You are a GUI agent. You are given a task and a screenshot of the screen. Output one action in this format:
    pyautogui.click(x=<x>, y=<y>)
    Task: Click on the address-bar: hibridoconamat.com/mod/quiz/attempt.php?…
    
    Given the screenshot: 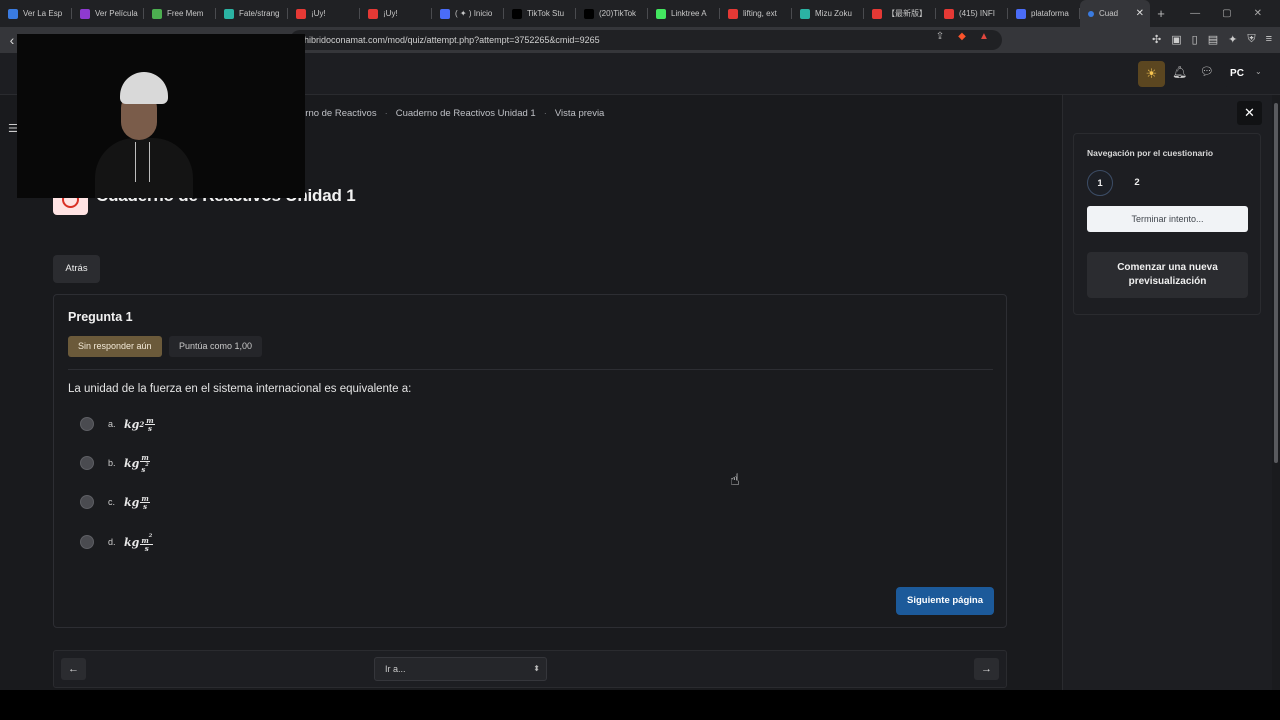 What is the action you would take?
    pyautogui.click(x=646, y=40)
    